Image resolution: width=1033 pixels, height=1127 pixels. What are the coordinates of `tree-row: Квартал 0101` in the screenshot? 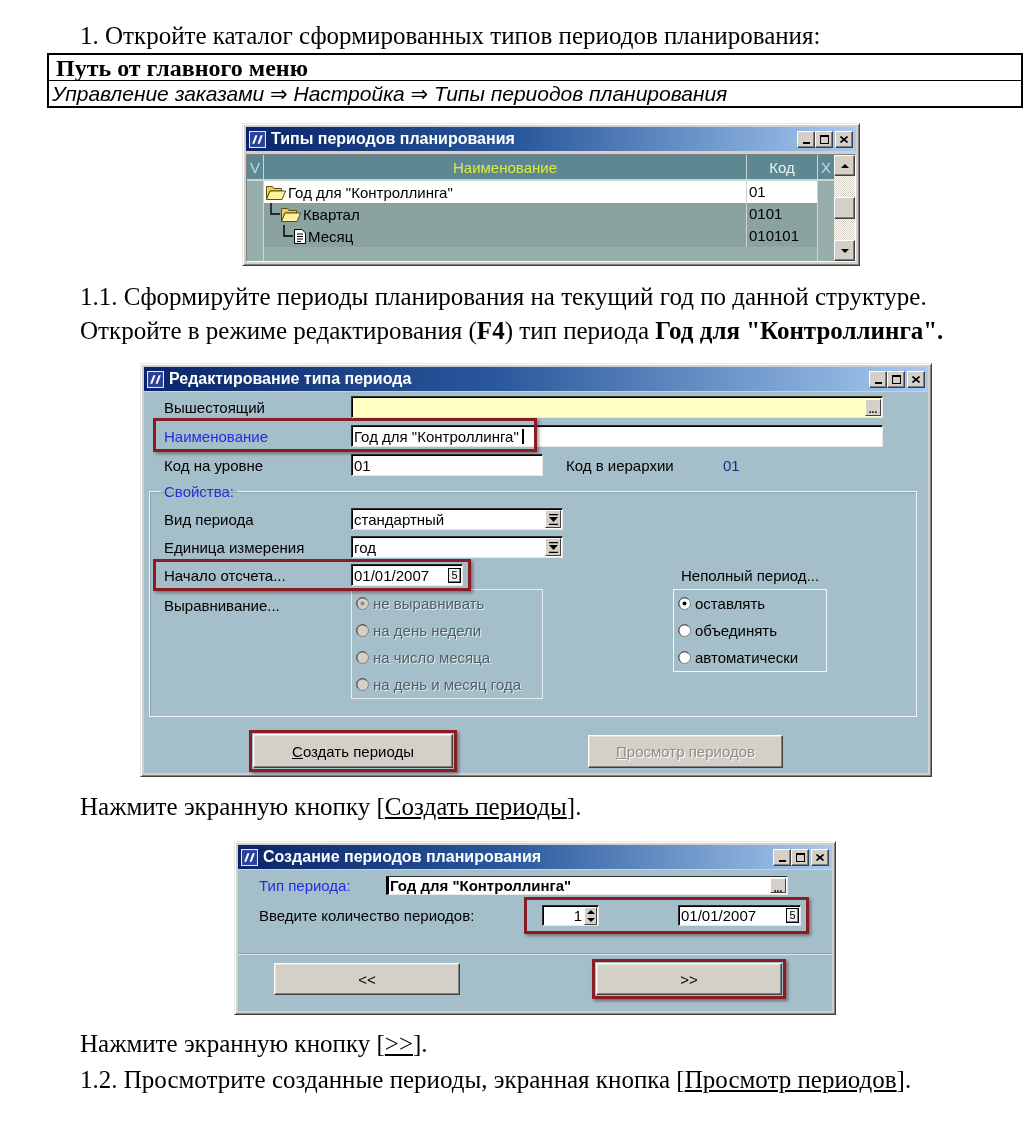 It's located at (540, 214).